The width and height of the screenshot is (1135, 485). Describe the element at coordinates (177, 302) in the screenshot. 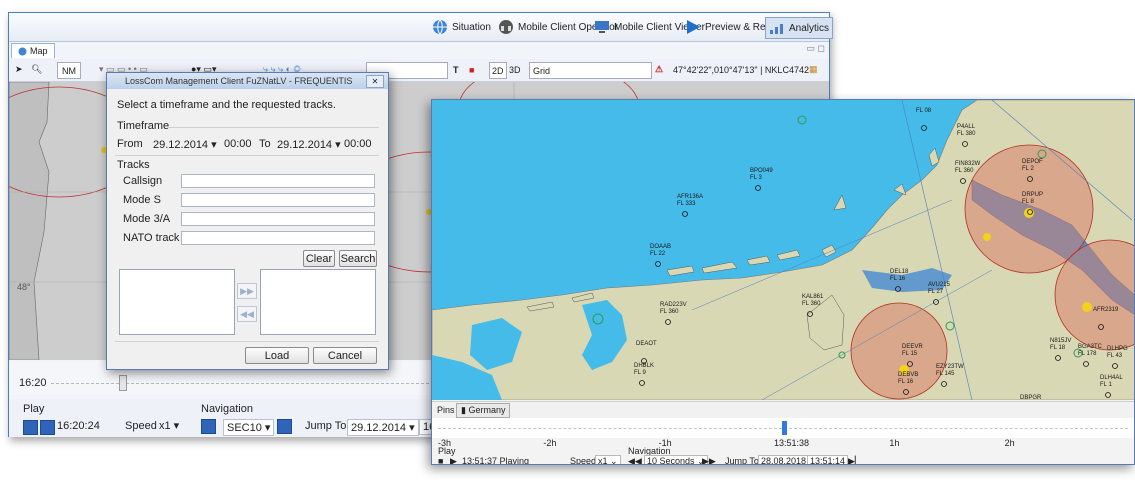

I see `available-tracks-list` at that location.